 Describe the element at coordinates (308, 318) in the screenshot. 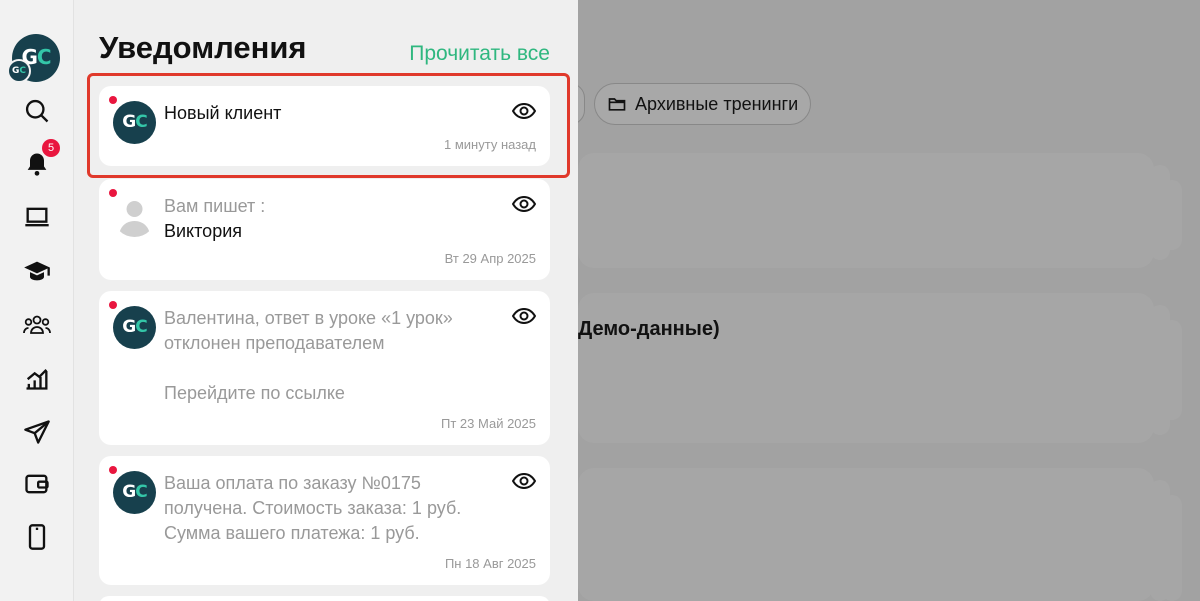

I see `notification-line: Валентина, ответ в уроке «1 урок»` at that location.